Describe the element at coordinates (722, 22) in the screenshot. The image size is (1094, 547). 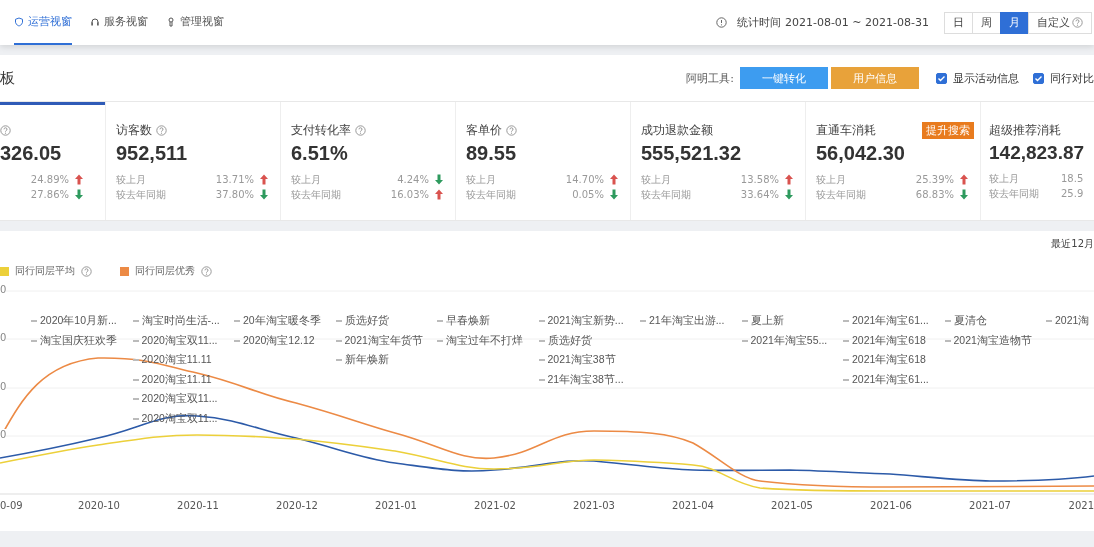
I see `info-icon` at that location.